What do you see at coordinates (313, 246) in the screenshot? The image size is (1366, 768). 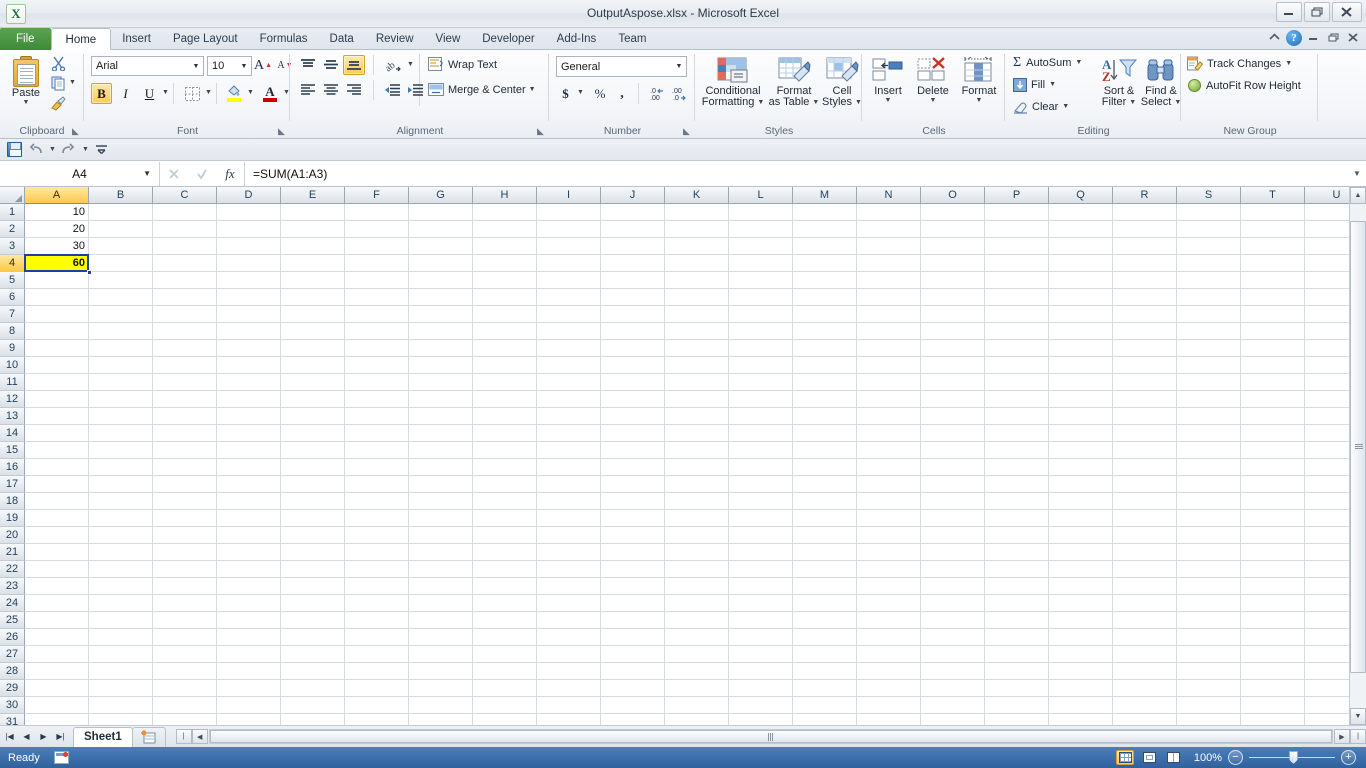 I see `cell-E3` at bounding box center [313, 246].